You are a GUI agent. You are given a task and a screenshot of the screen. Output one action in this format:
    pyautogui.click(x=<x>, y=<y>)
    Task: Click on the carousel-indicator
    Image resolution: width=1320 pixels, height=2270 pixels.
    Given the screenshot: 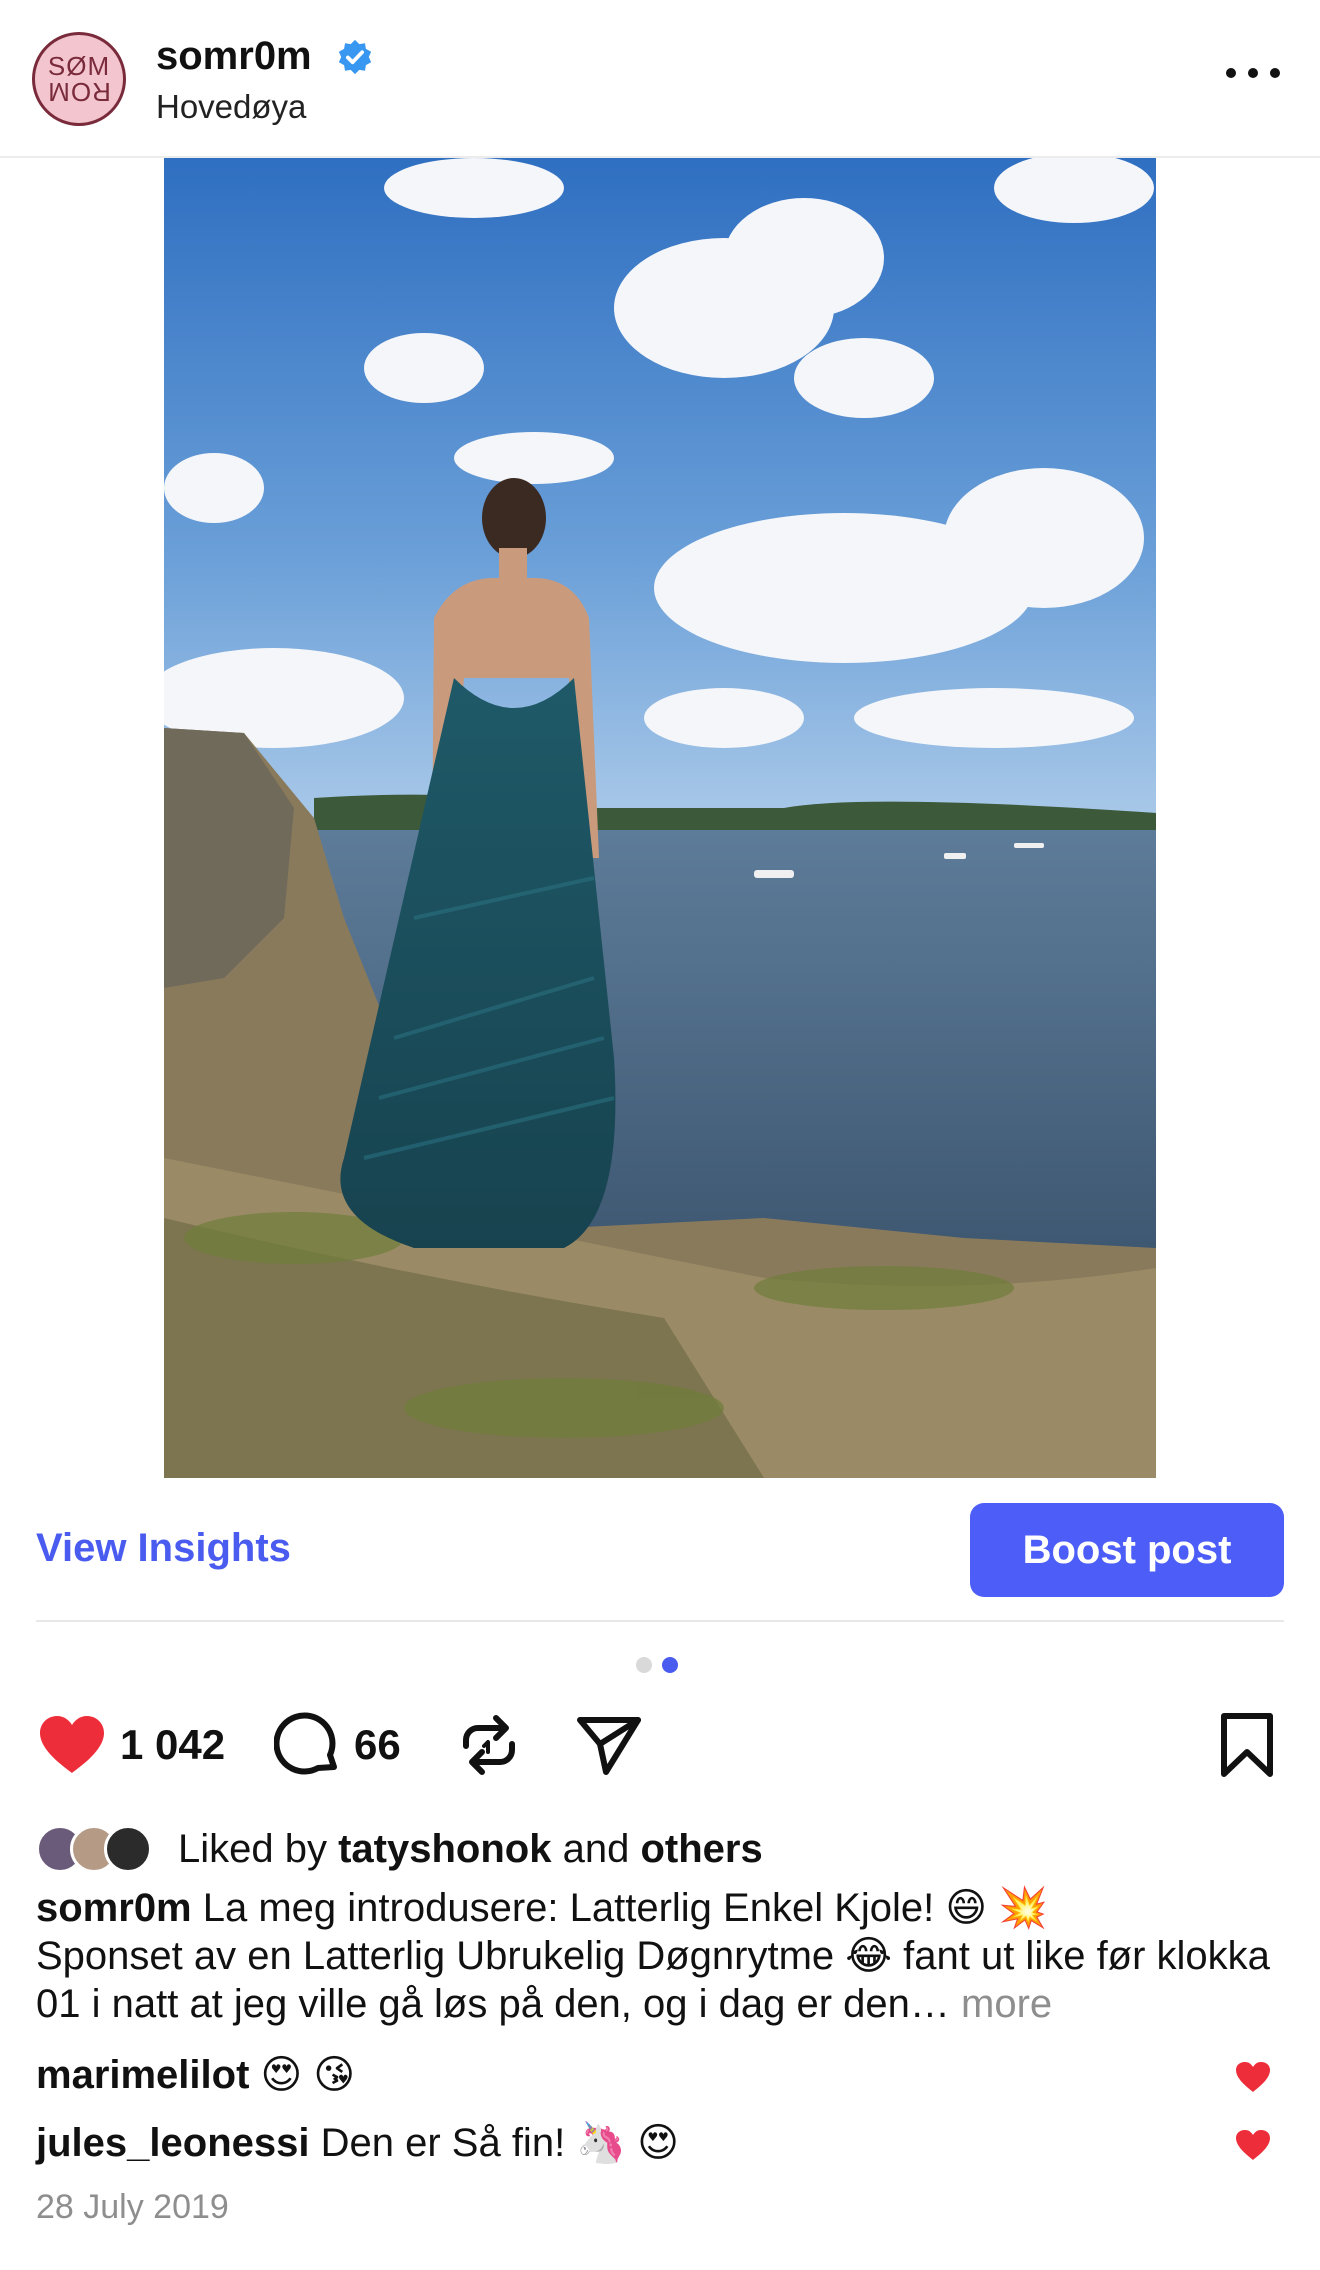 What is the action you would take?
    pyautogui.click(x=657, y=1665)
    